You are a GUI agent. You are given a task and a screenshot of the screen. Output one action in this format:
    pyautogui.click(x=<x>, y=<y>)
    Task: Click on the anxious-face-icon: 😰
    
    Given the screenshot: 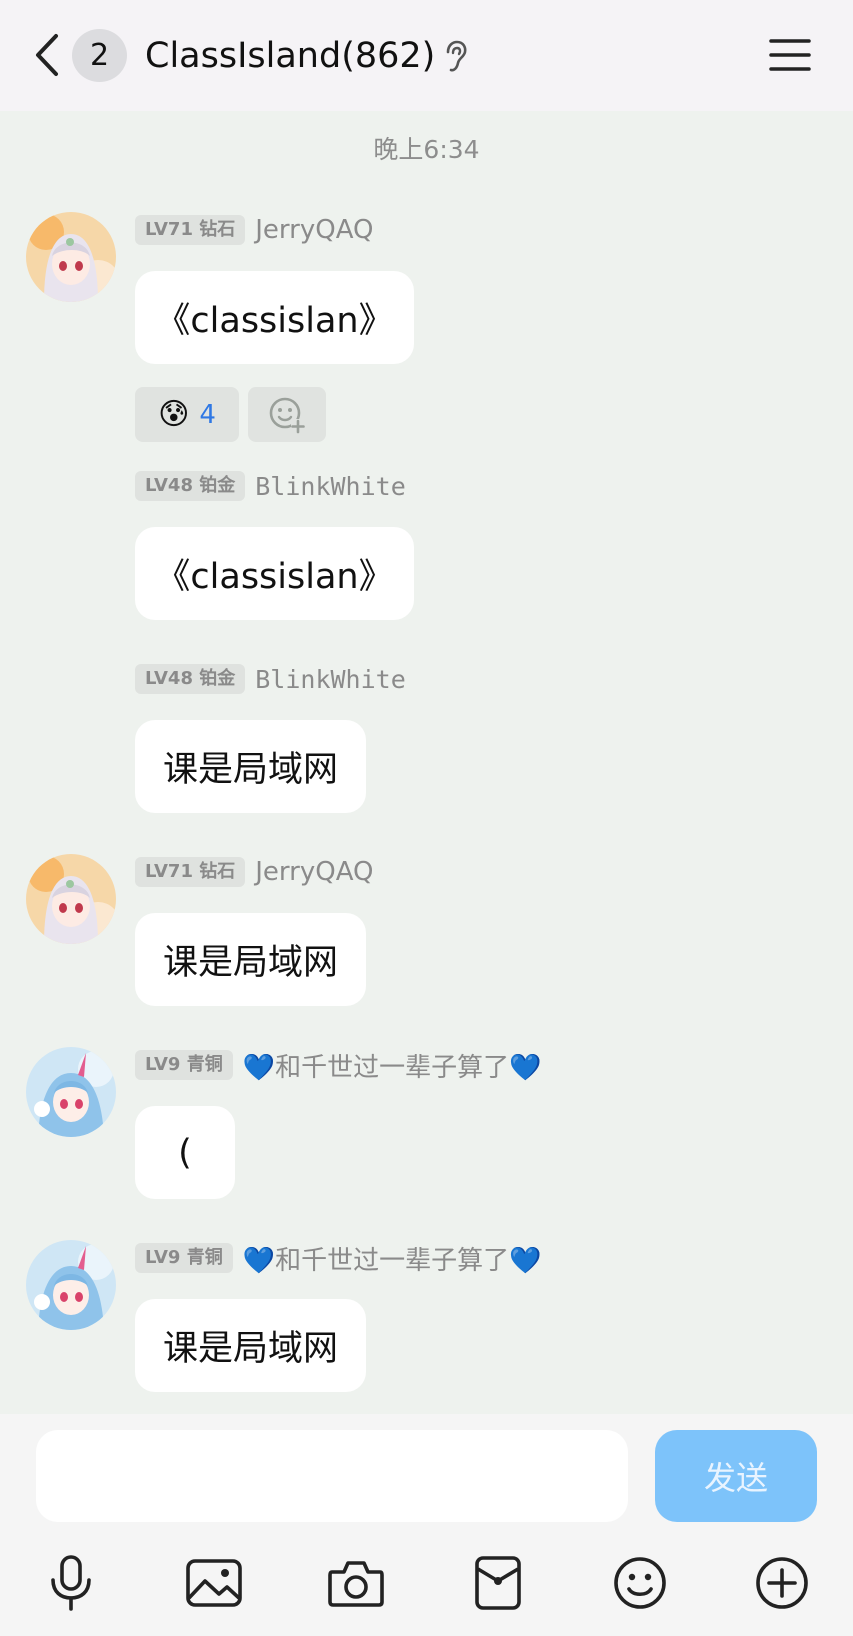 What is the action you would take?
    pyautogui.click(x=174, y=414)
    